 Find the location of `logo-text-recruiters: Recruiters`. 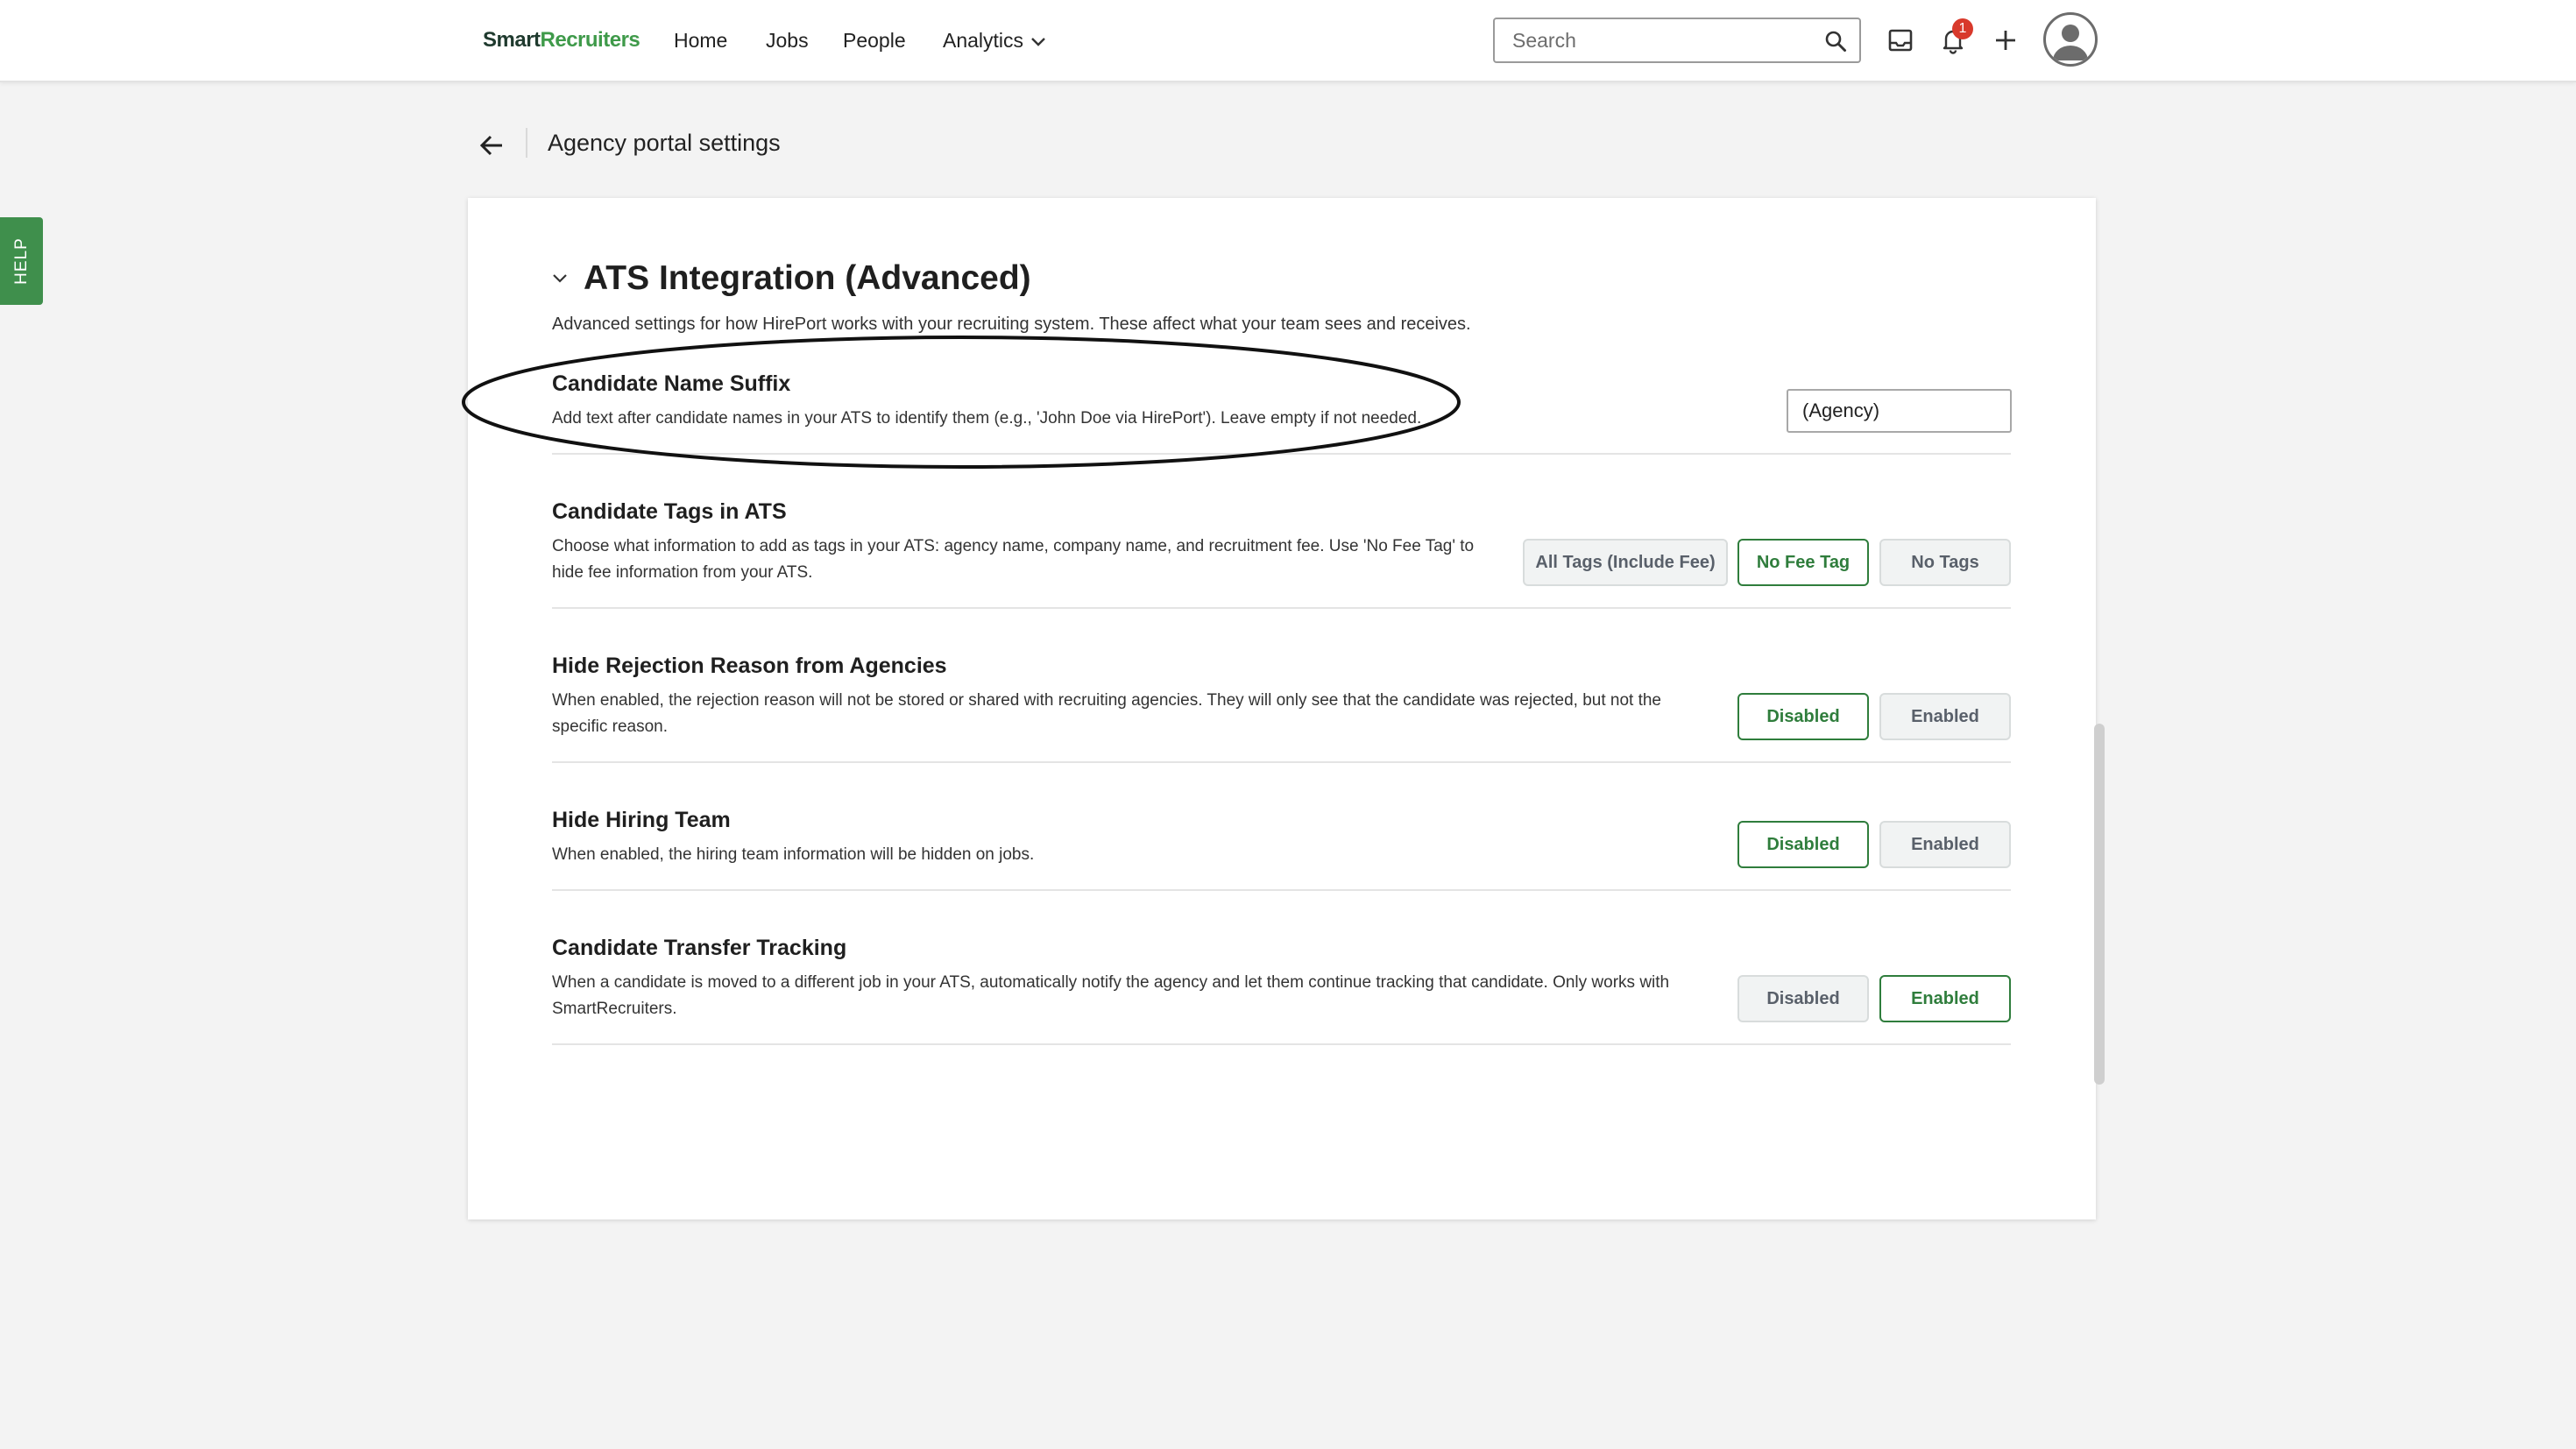

logo-text-recruiters: Recruiters is located at coordinates (590, 40).